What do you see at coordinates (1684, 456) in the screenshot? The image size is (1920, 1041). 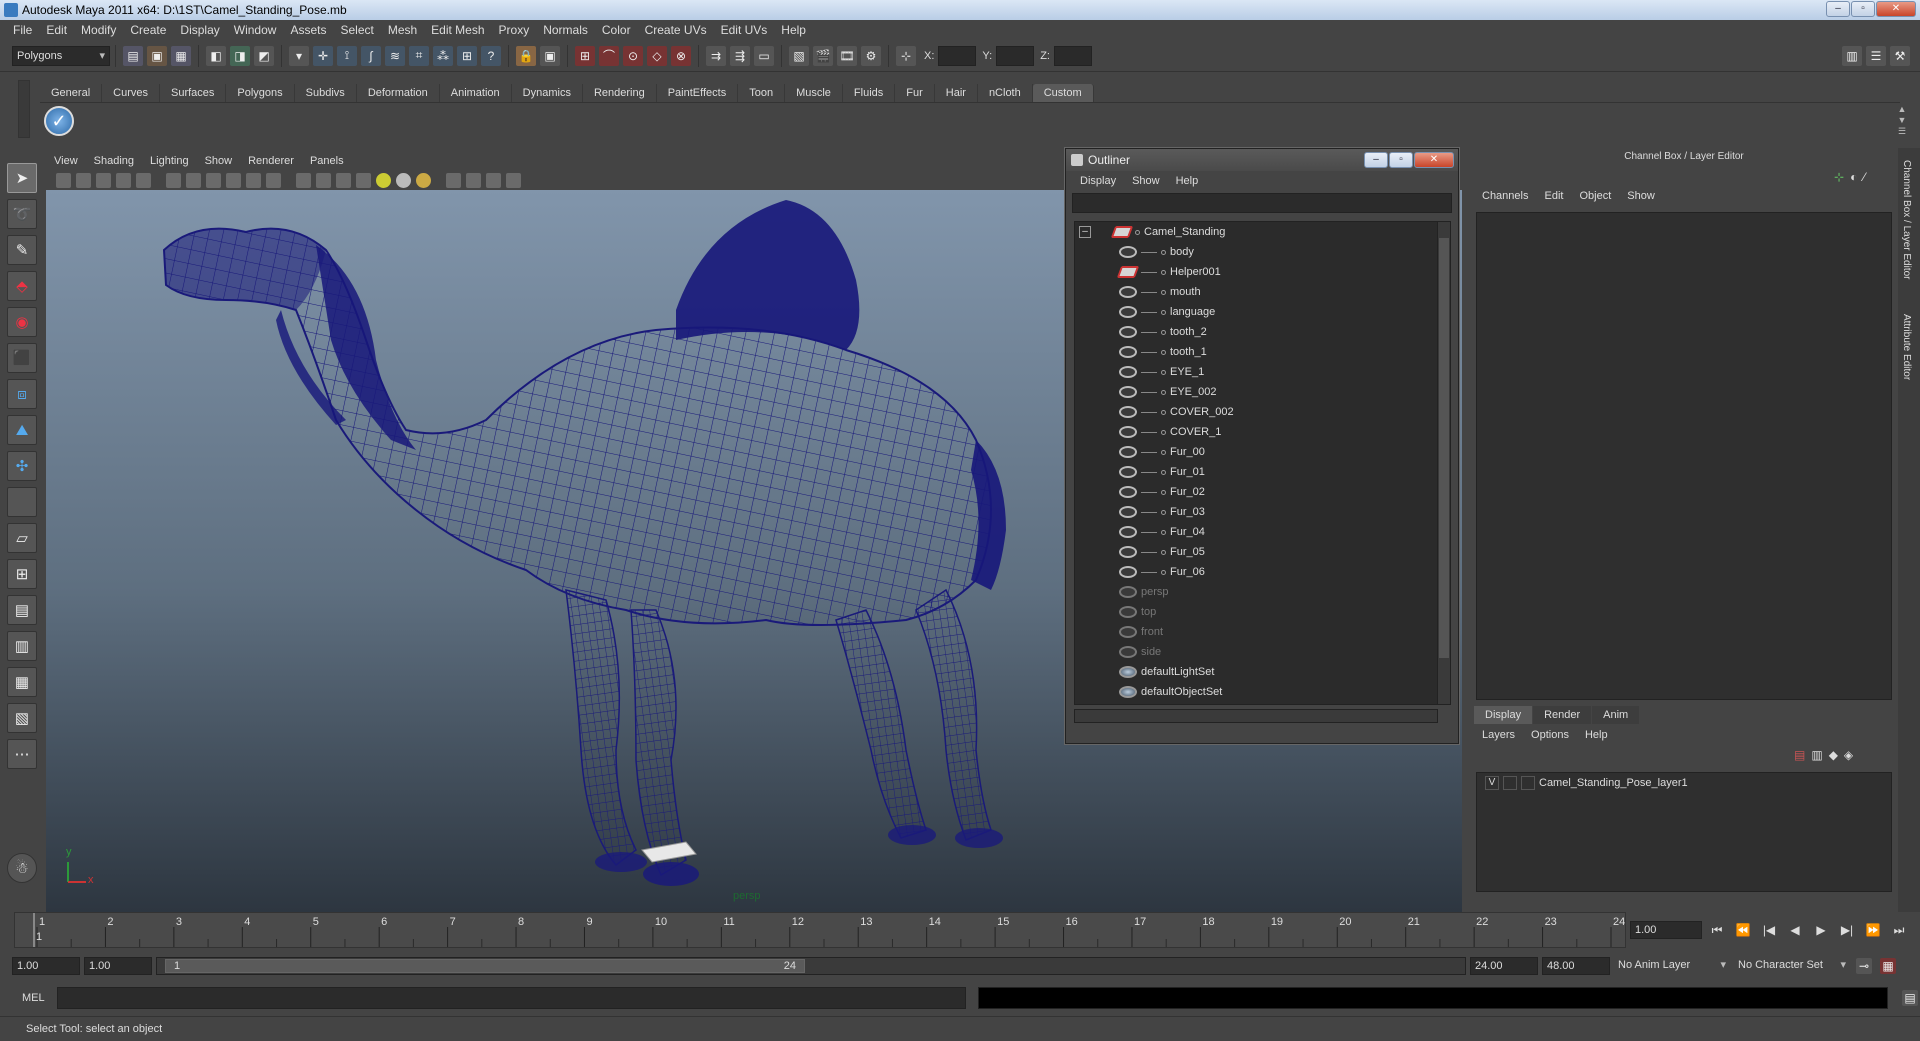 I see `channel-box-attributes-area` at bounding box center [1684, 456].